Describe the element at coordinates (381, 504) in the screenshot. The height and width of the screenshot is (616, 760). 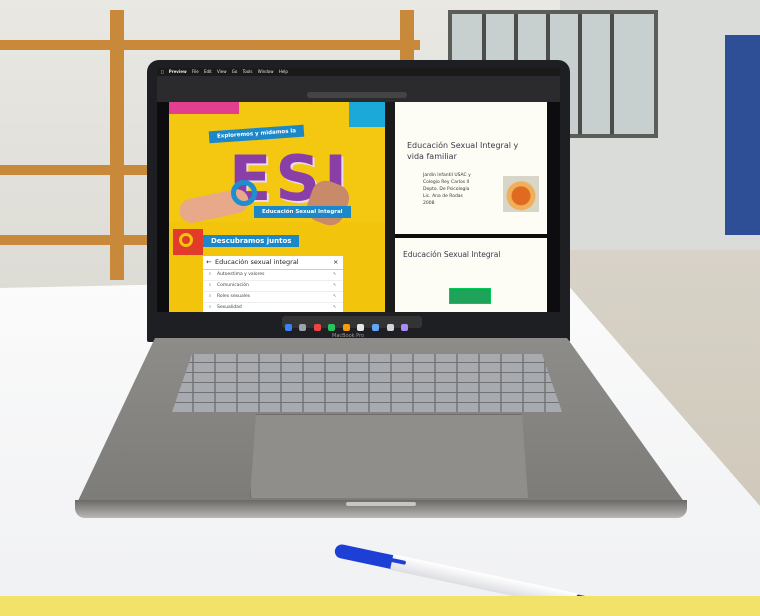
I see `lid-notch` at that location.